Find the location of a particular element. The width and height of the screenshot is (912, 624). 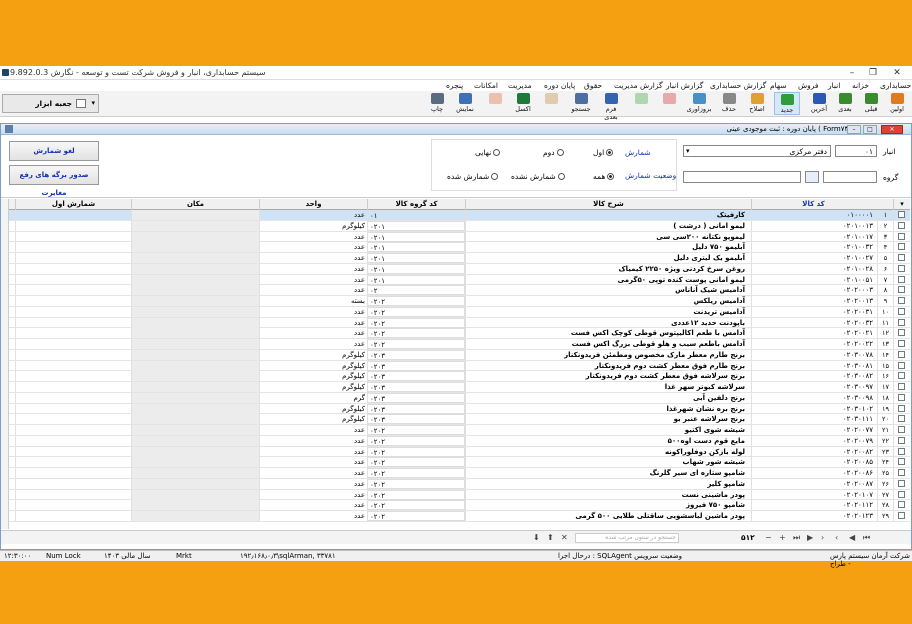

first-button: اولین is located at coordinates (897, 103).